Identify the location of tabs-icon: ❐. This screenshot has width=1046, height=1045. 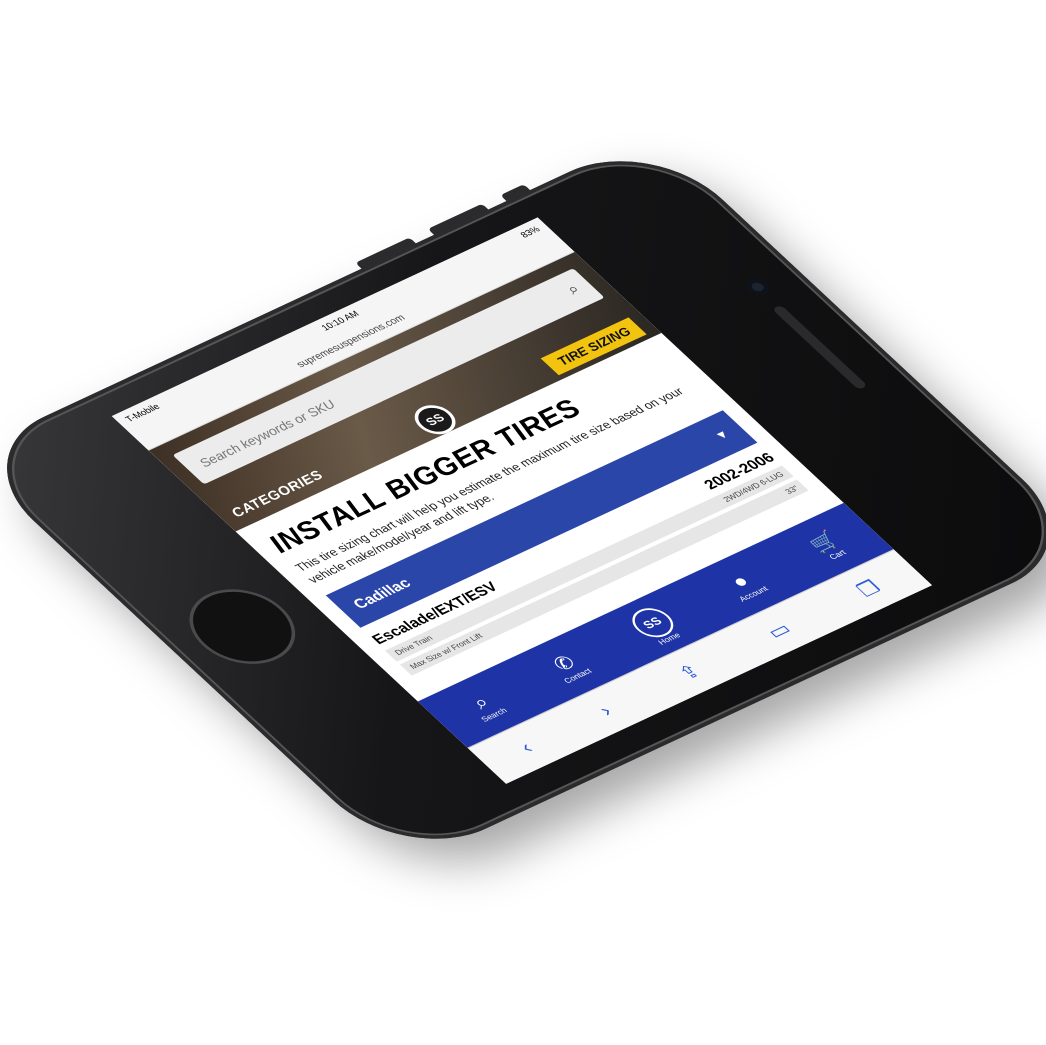
(868, 588).